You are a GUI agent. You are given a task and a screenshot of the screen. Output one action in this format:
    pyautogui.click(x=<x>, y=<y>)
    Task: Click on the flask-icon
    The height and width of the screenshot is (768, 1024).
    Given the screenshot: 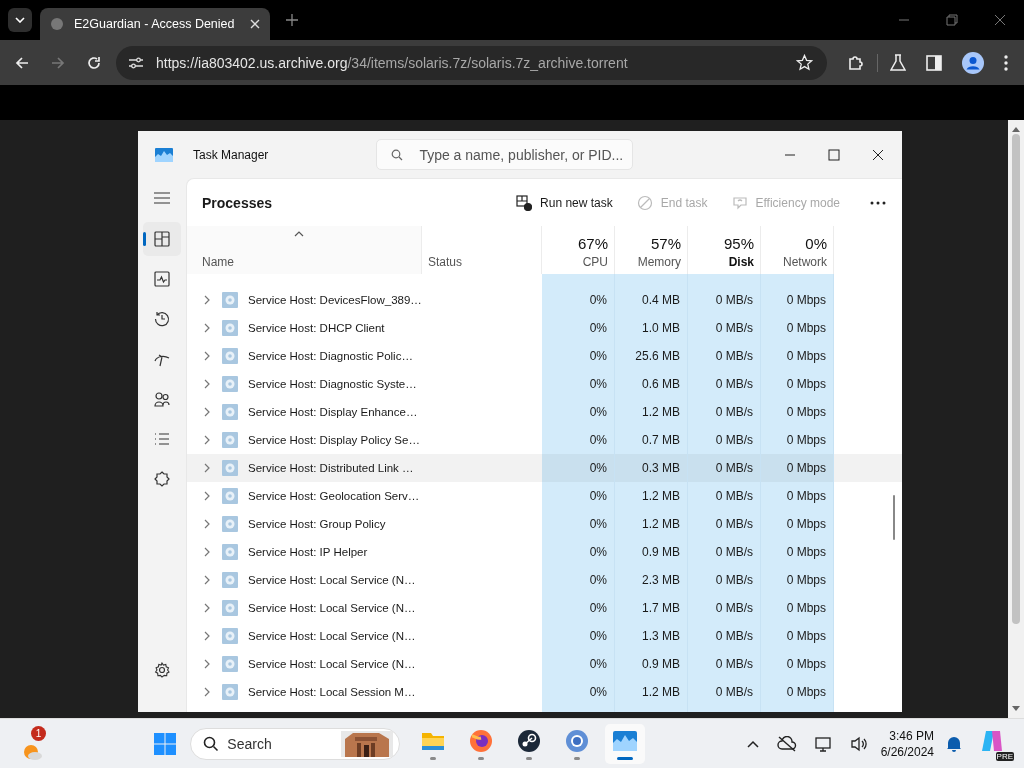 What is the action you would take?
    pyautogui.click(x=898, y=62)
    